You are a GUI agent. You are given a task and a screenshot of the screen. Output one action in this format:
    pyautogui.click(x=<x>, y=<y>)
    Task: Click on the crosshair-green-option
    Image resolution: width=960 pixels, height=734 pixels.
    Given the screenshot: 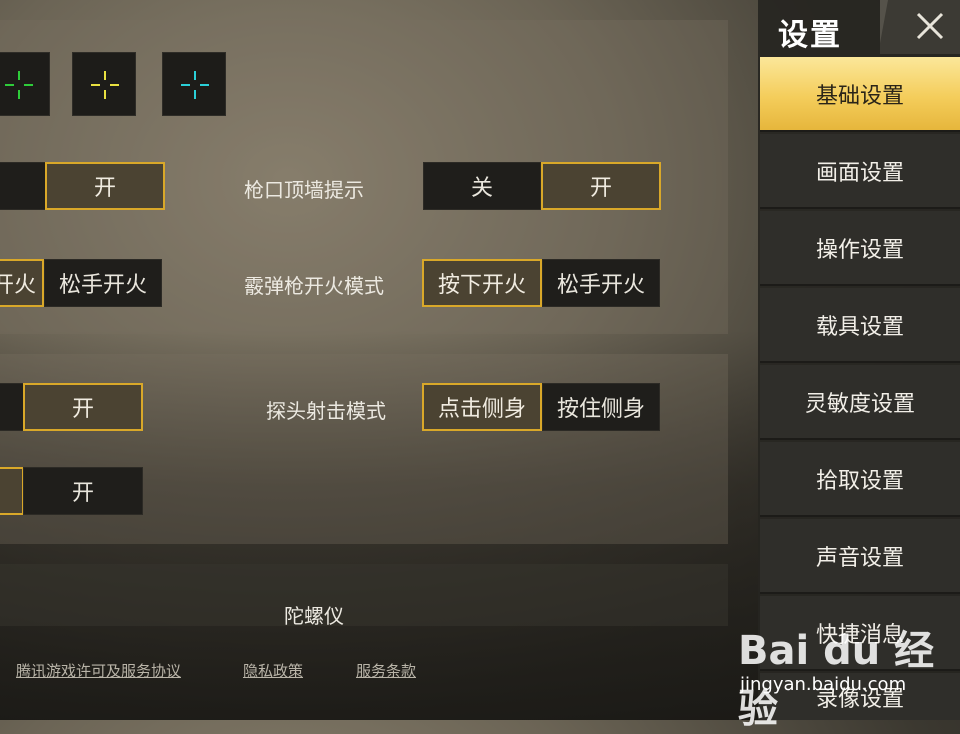 What is the action you would take?
    pyautogui.click(x=25, y=84)
    